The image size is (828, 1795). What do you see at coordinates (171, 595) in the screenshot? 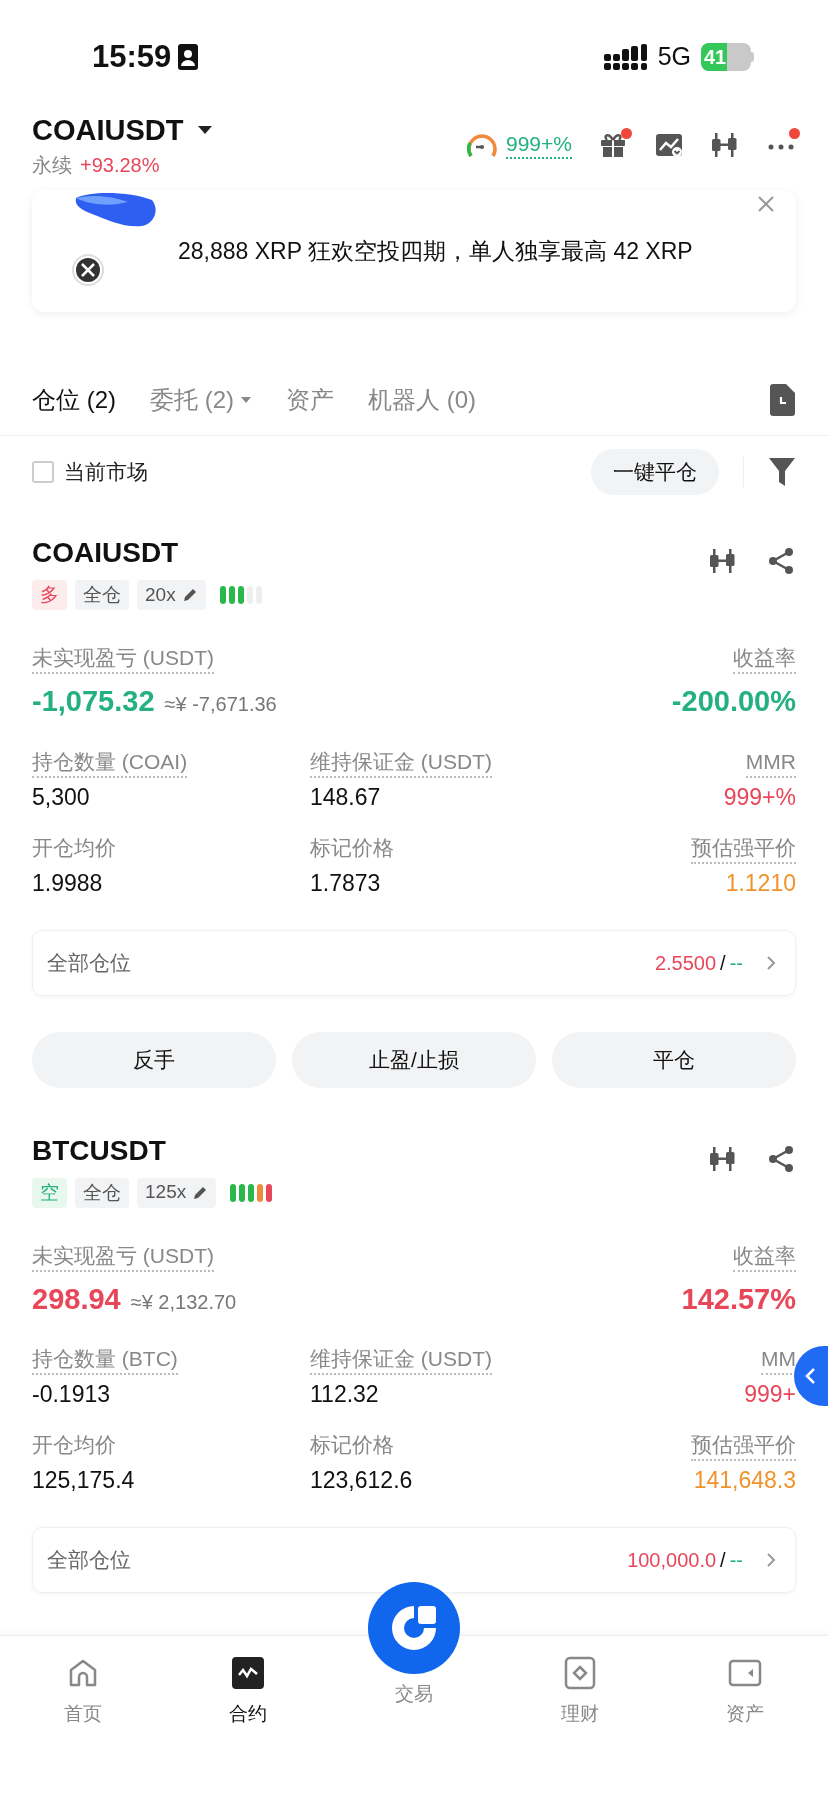
I see `leverage-tag: 20x` at bounding box center [171, 595].